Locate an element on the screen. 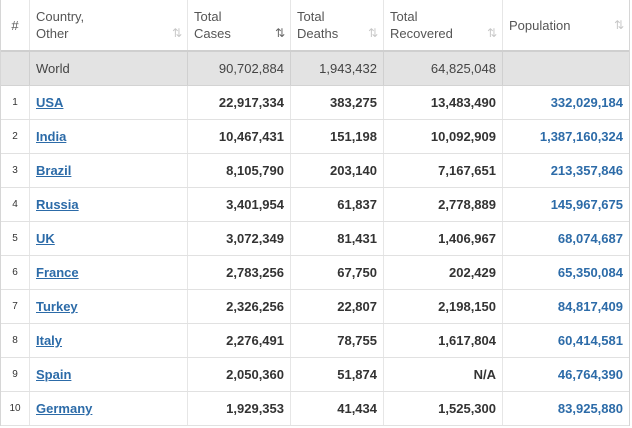 The image size is (632, 428). row-index: 8 is located at coordinates (15, 340).